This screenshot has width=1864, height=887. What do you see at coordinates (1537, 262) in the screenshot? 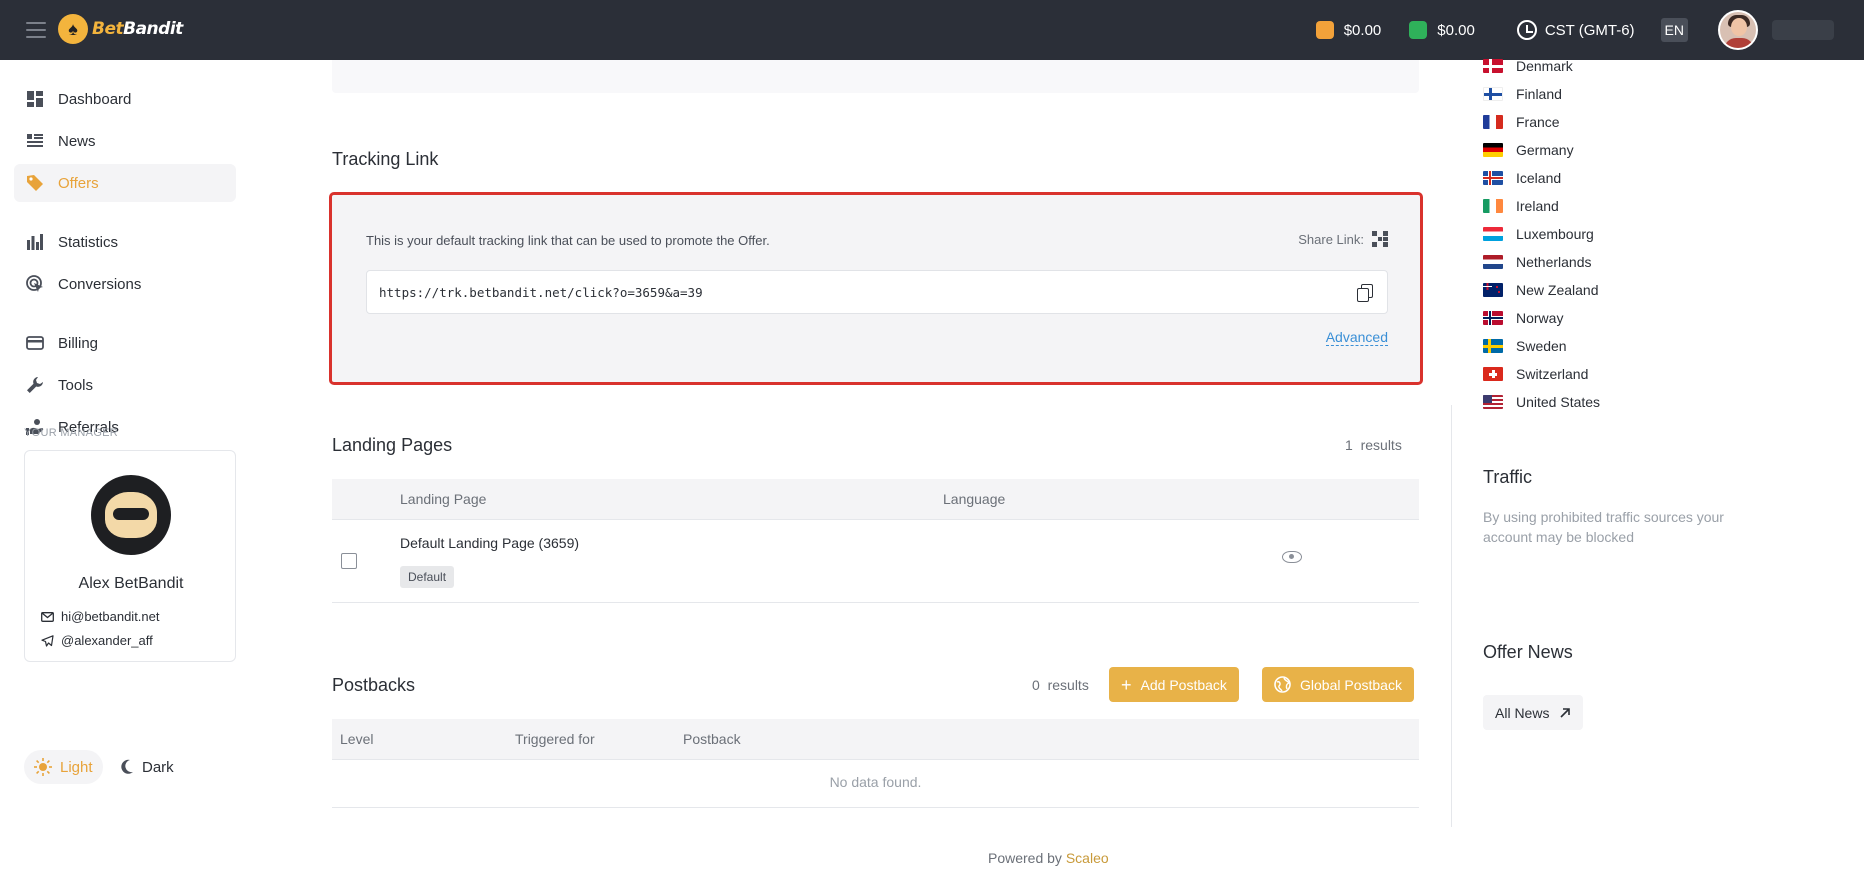
I see `country-item: Netherlands` at bounding box center [1537, 262].